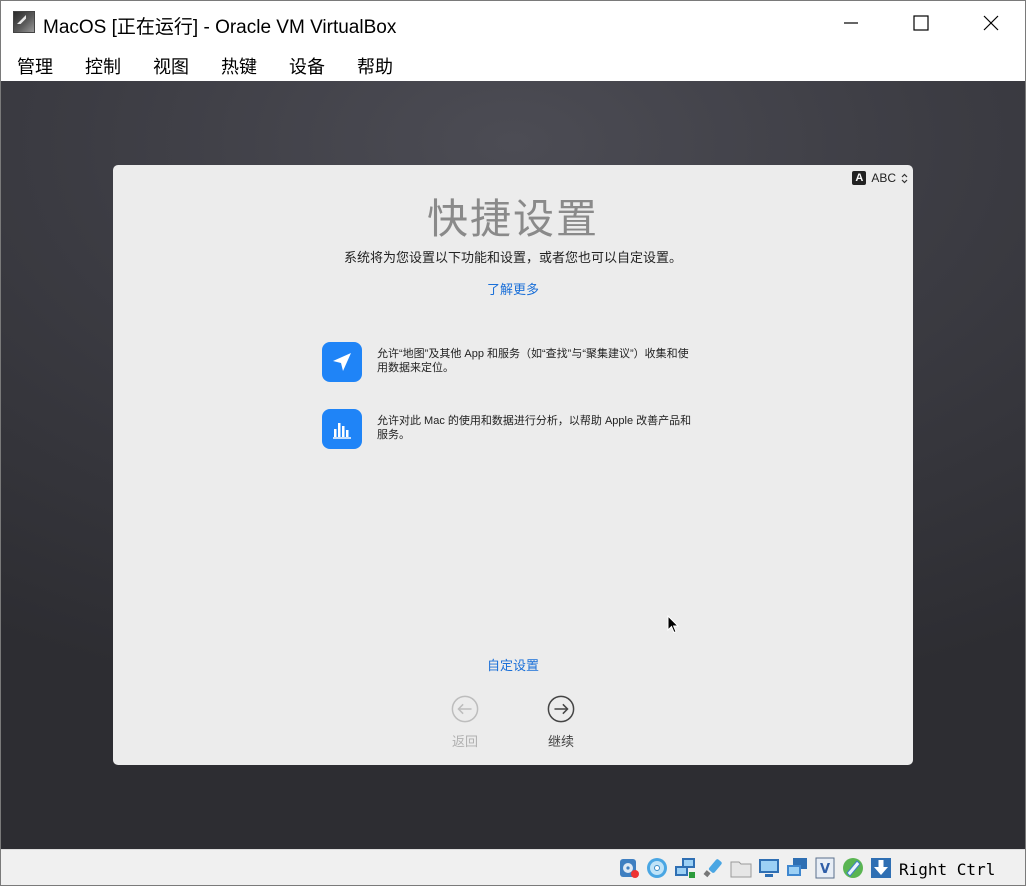 This screenshot has width=1026, height=886. Describe the element at coordinates (713, 868) in the screenshot. I see `usb-icon` at that location.